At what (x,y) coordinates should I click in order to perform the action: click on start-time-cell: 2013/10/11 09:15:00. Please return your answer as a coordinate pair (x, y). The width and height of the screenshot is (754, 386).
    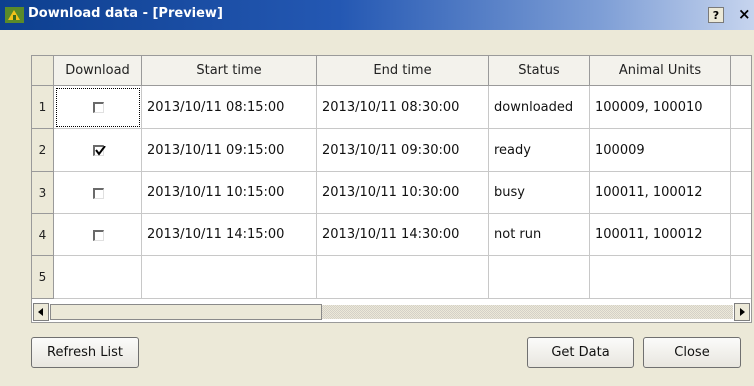
    Looking at the image, I should click on (229, 150).